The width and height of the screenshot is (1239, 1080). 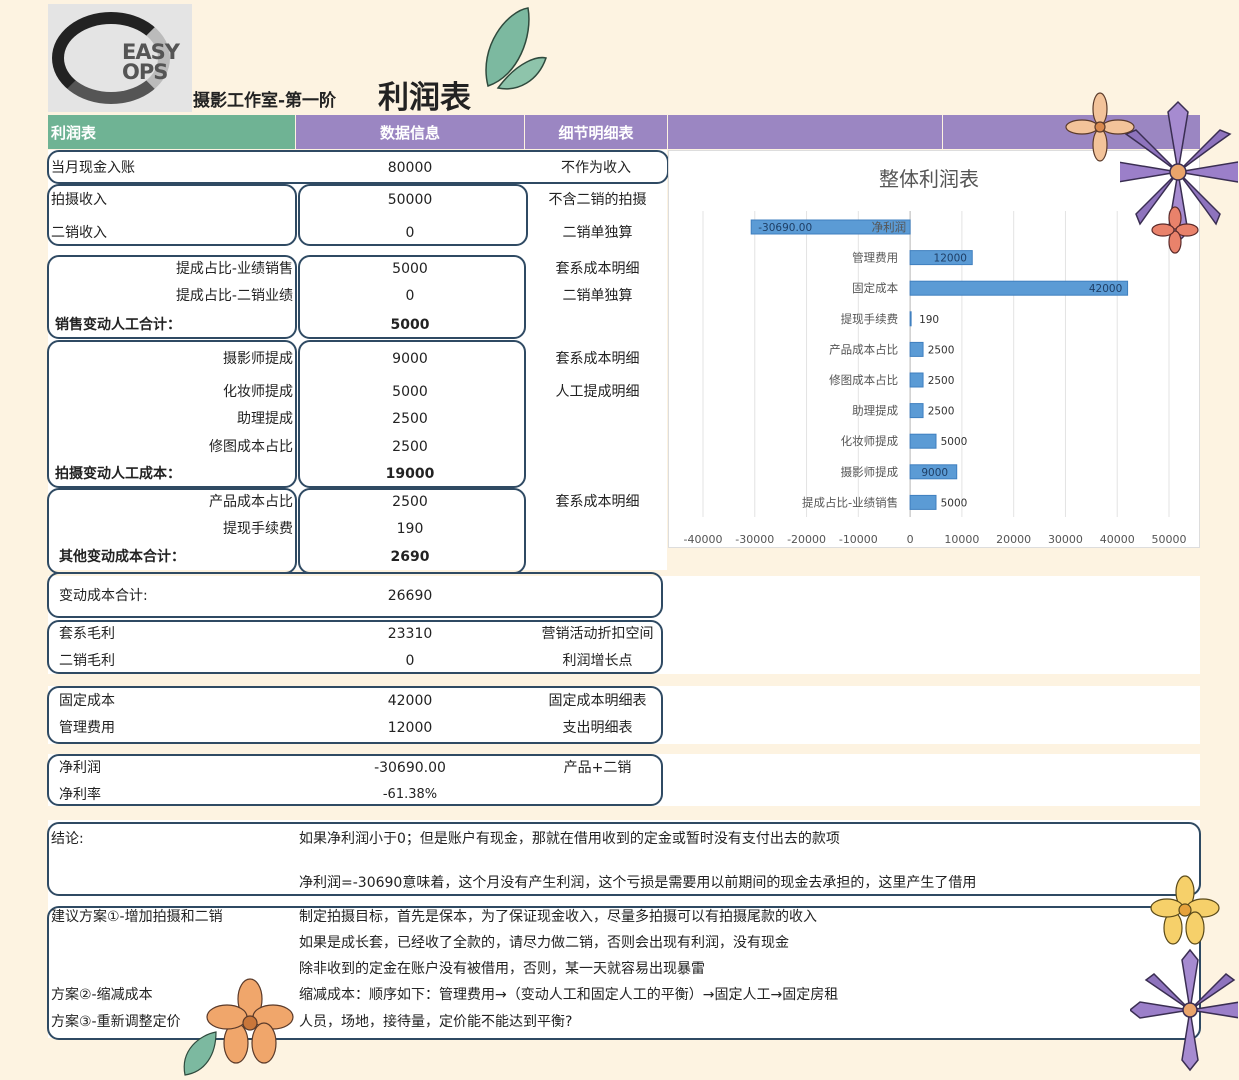 I want to click on plan-2-label: 方案②-缩减成本, so click(x=102, y=995).